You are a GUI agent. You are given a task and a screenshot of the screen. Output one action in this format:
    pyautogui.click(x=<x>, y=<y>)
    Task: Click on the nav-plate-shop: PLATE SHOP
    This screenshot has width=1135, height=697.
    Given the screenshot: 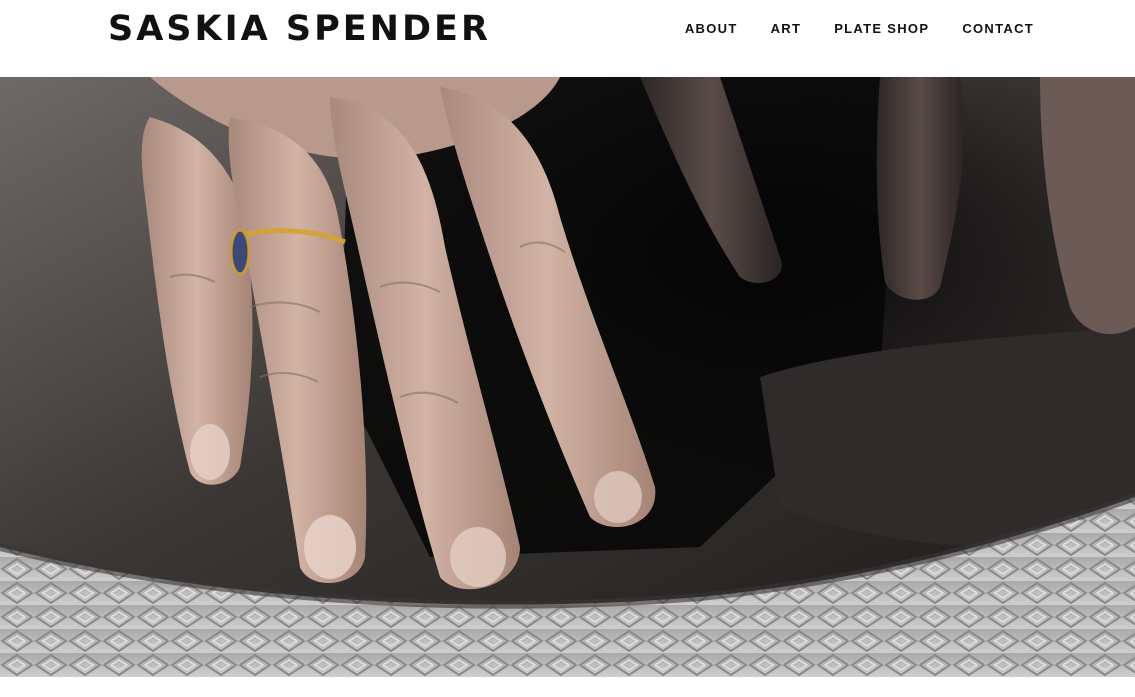 What is the action you would take?
    pyautogui.click(x=881, y=29)
    